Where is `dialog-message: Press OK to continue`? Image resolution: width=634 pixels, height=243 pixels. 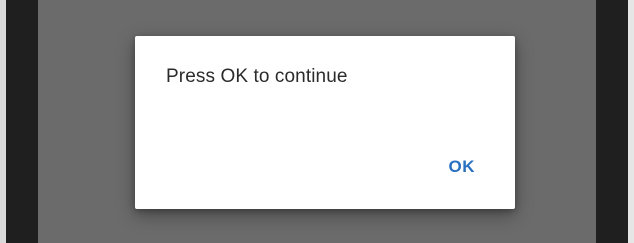 dialog-message: Press OK to continue is located at coordinates (257, 76).